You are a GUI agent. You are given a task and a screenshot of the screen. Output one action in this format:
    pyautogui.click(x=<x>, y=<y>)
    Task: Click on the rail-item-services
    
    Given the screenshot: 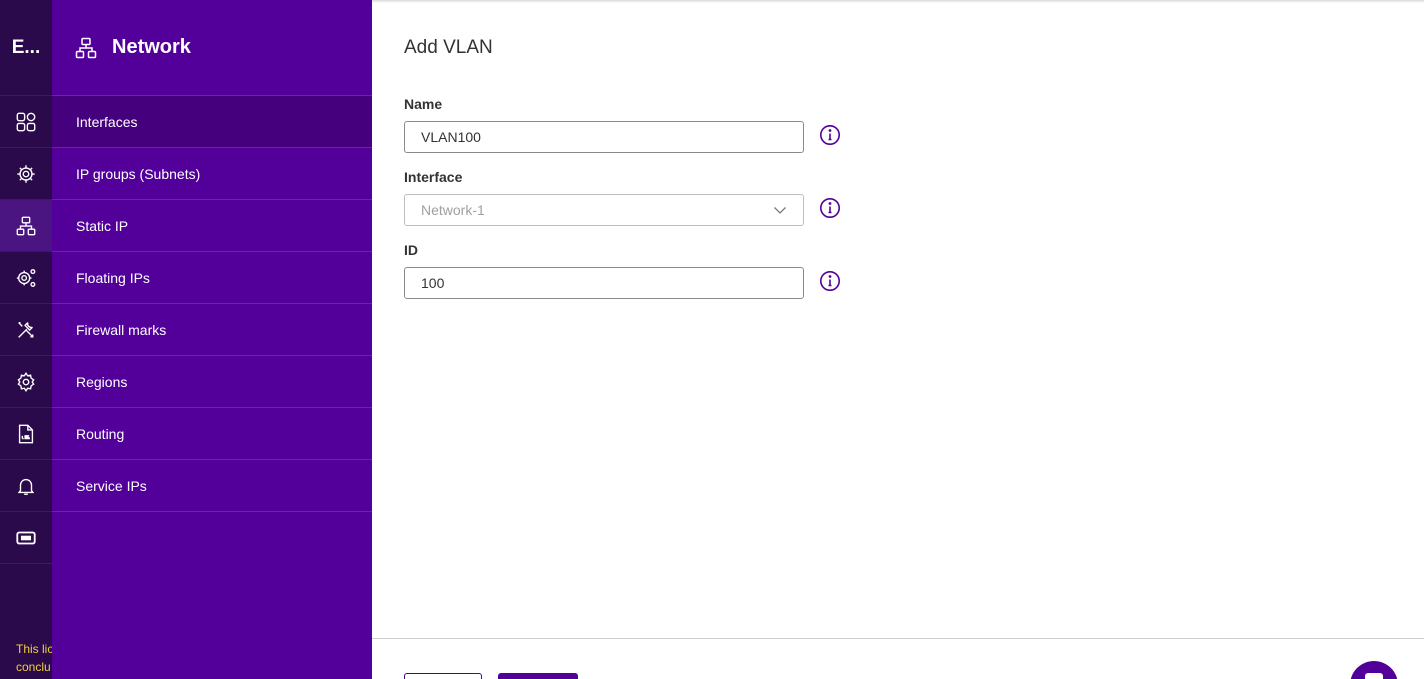 What is the action you would take?
    pyautogui.click(x=26, y=278)
    